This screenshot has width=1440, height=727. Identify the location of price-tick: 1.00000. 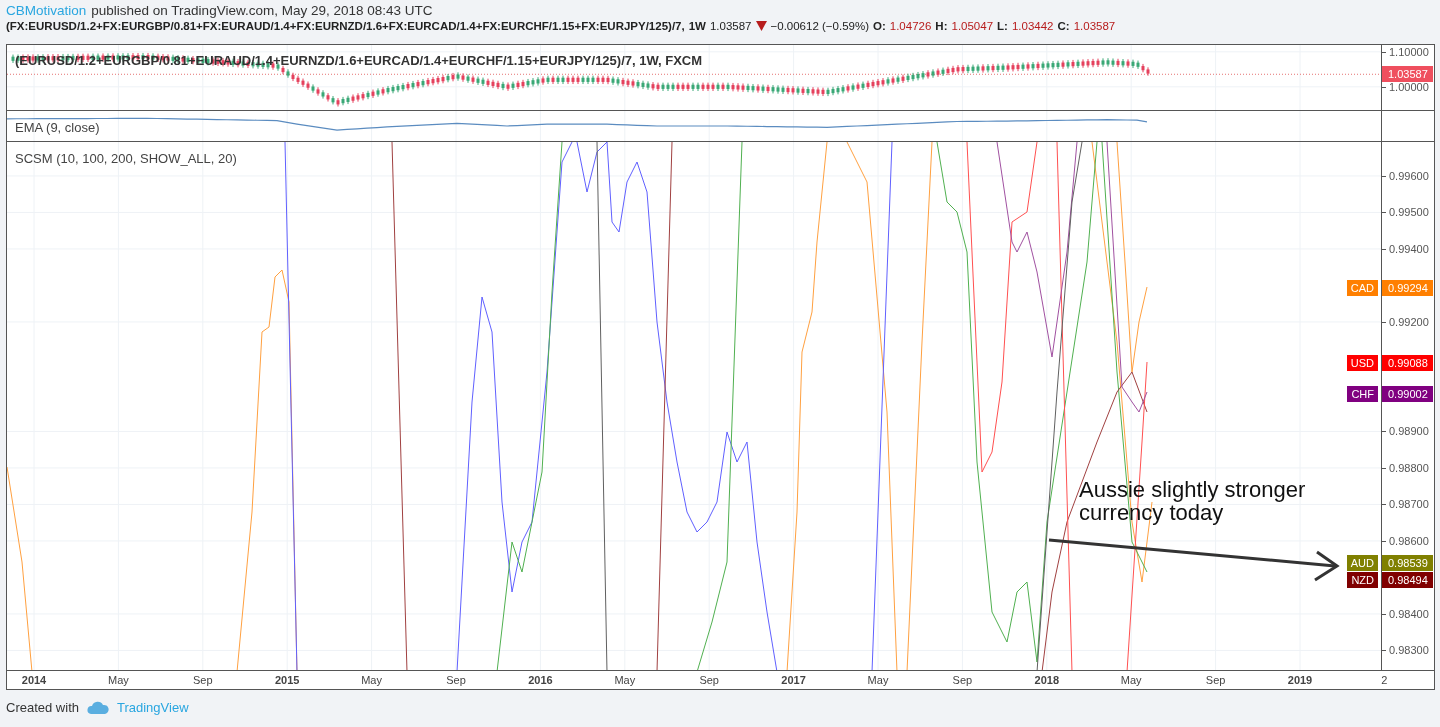
(1409, 86).